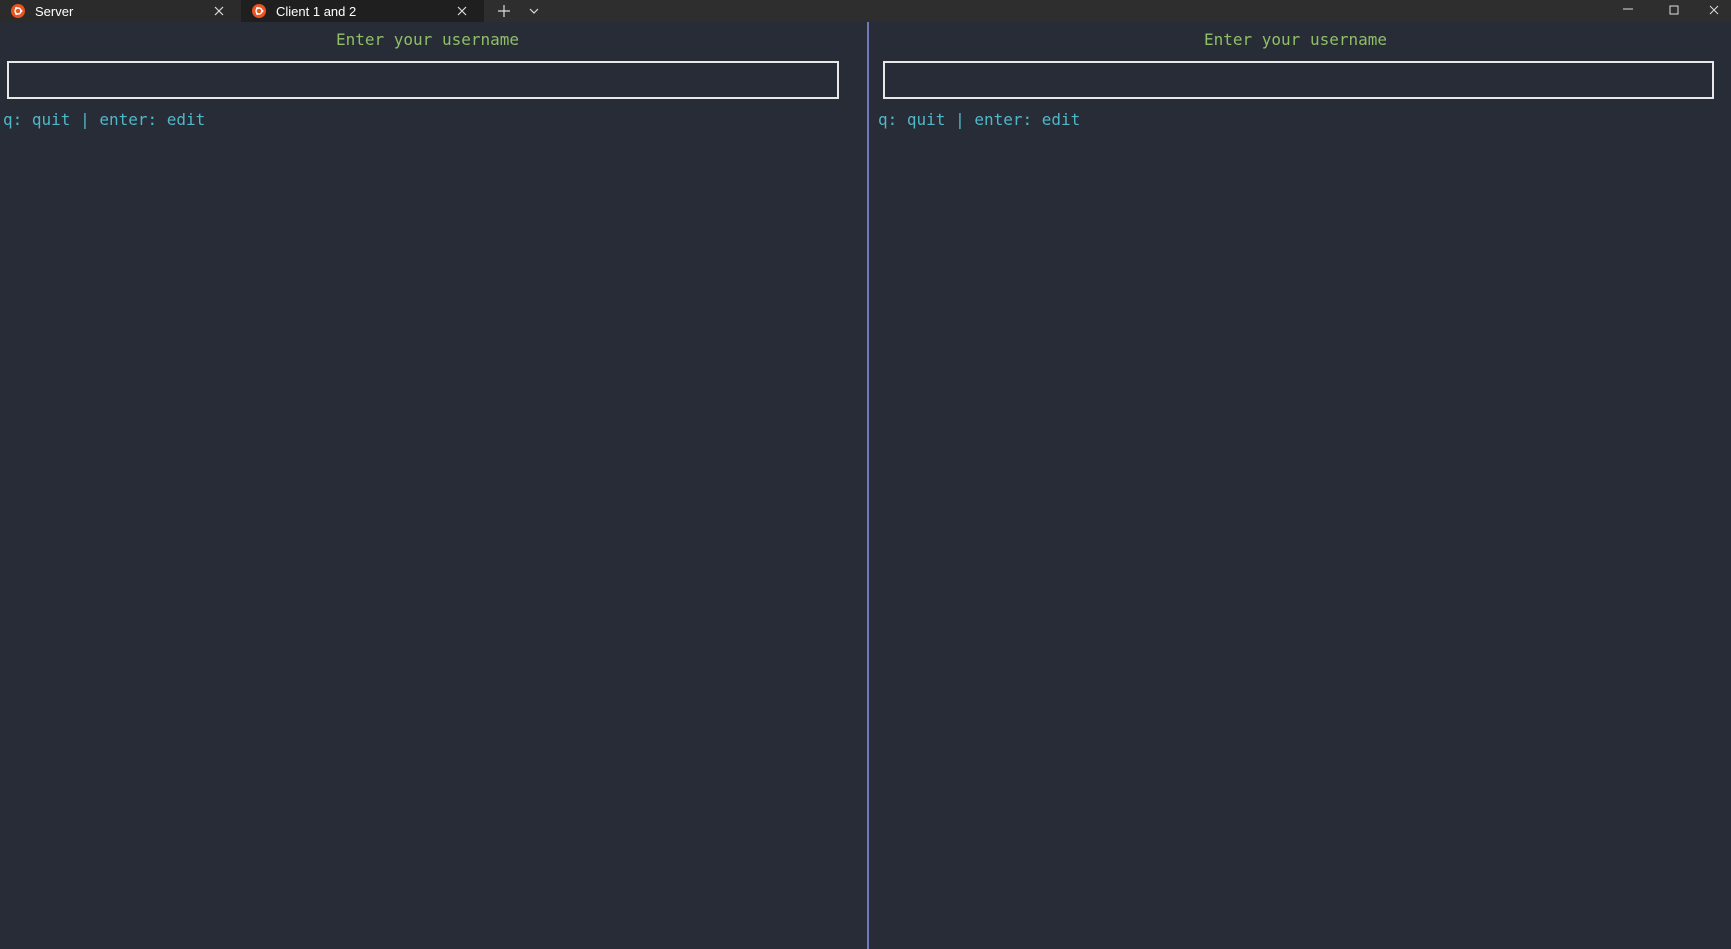  I want to click on maximize-icon, so click(1674, 10).